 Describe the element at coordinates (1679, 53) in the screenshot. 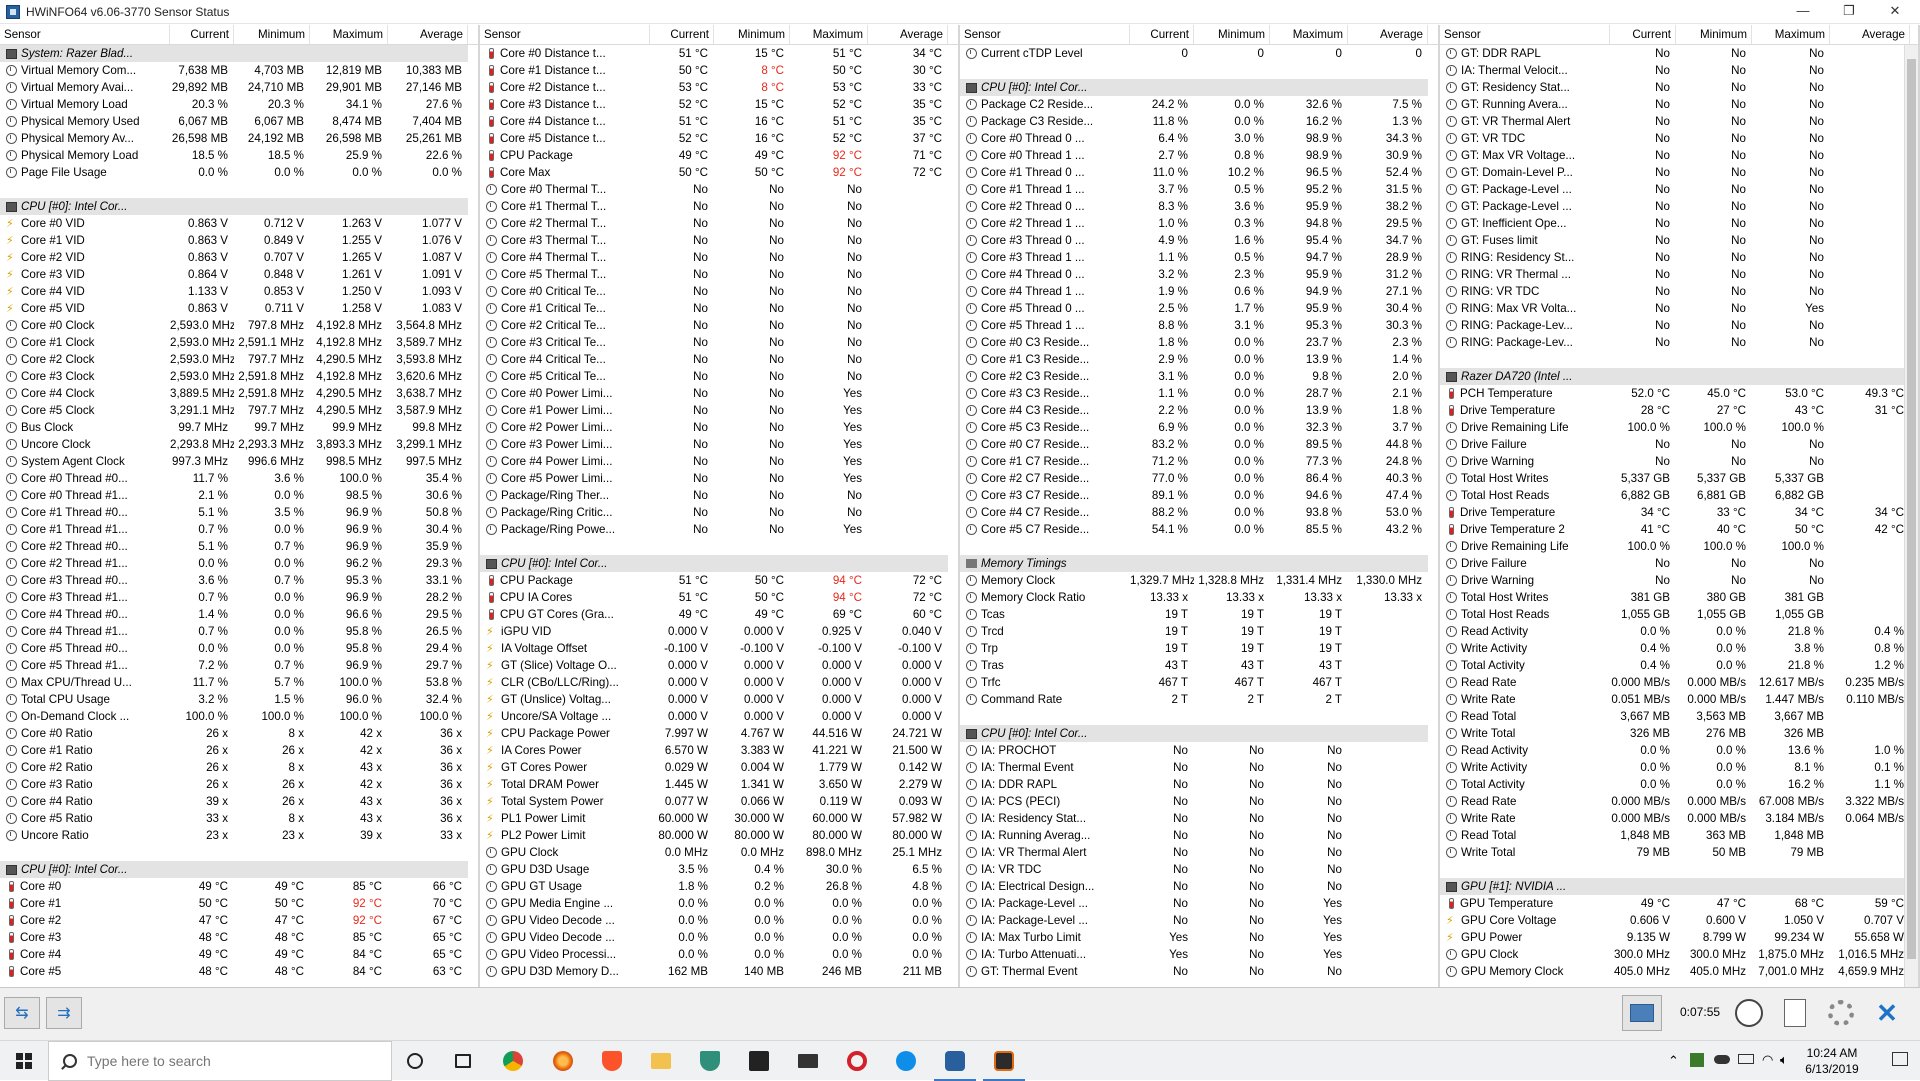

I see `sensor-row: GT: DDR RAPL No No No` at that location.